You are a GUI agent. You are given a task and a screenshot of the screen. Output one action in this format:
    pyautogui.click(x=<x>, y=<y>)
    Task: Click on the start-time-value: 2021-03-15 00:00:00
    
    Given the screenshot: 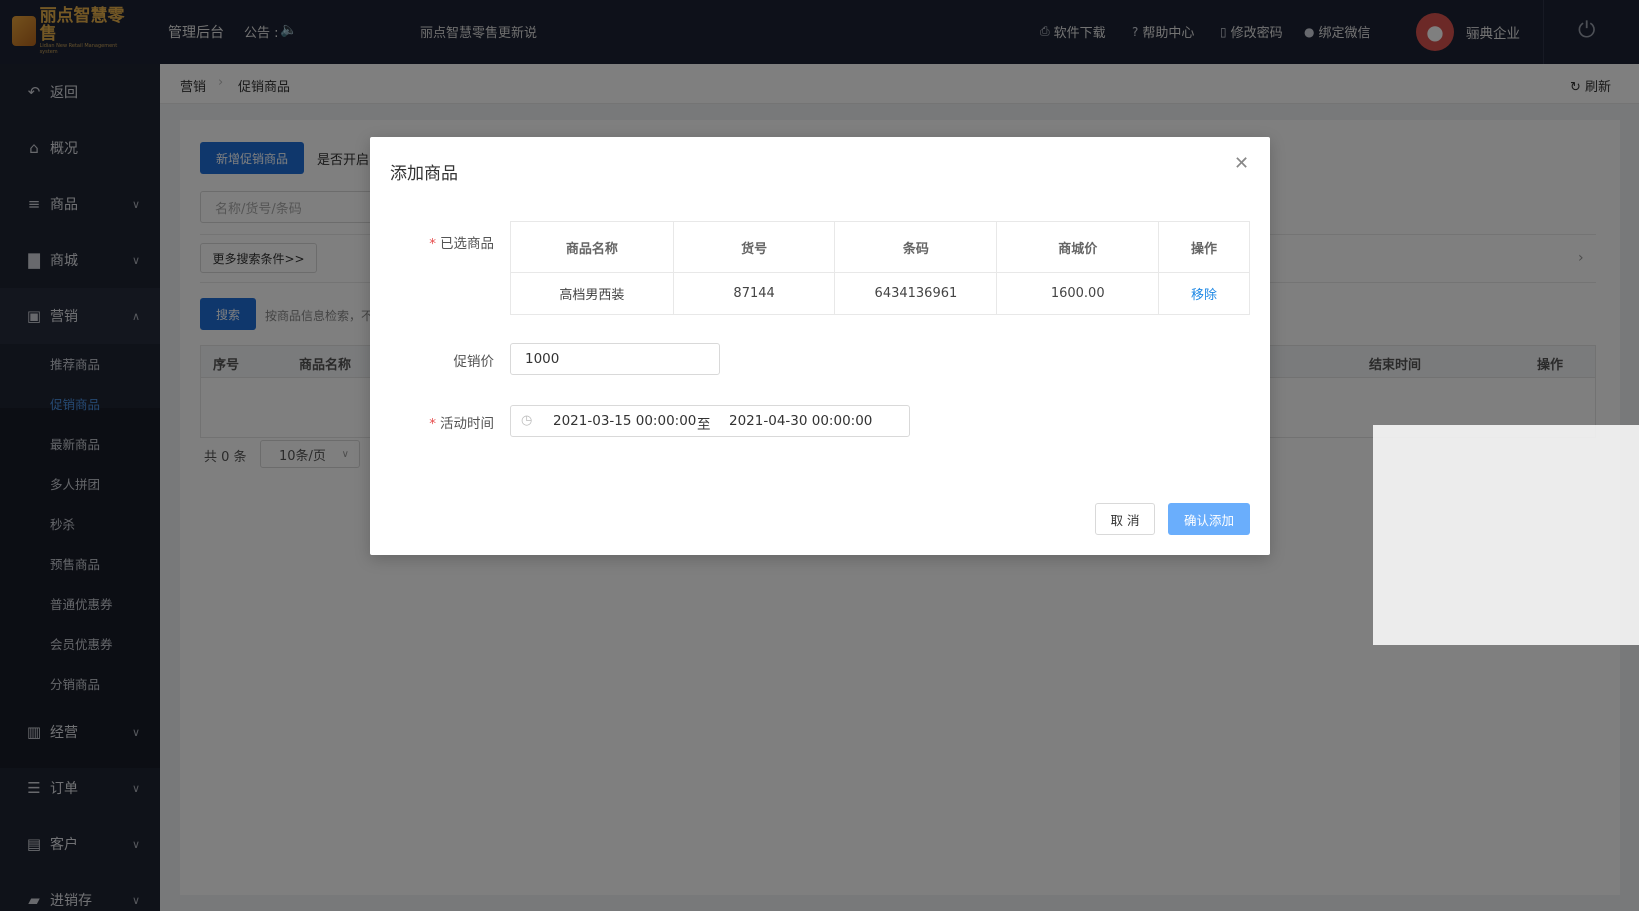 What is the action you would take?
    pyautogui.click(x=624, y=421)
    